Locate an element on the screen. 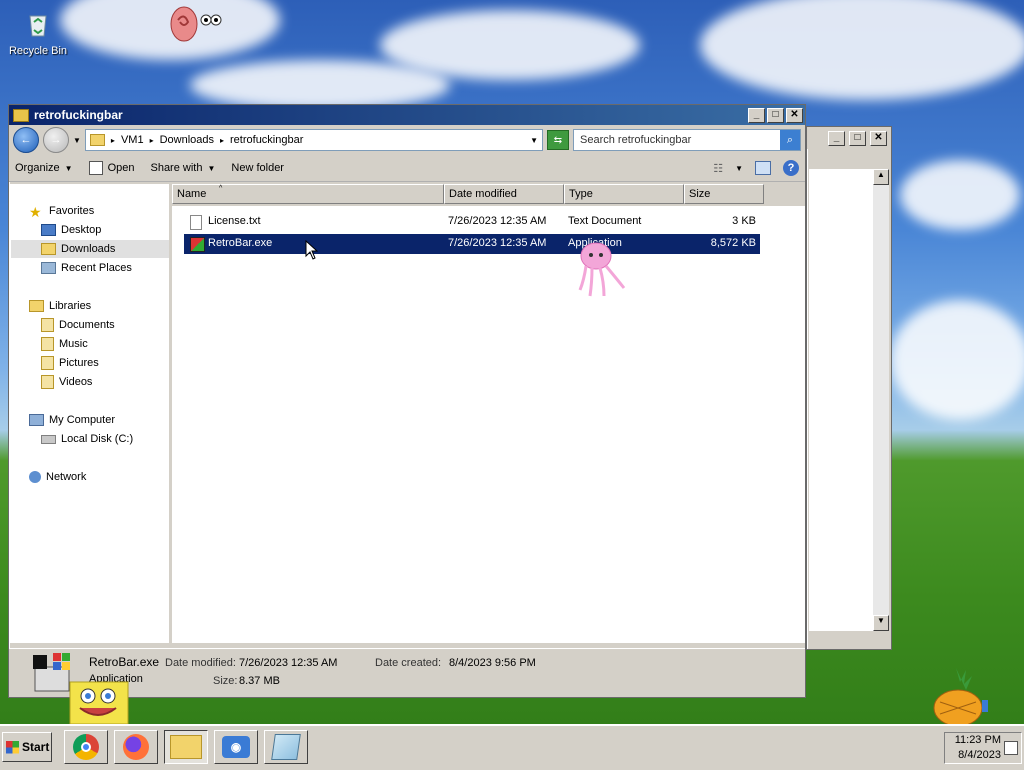 The height and width of the screenshot is (770, 1024). file-size: 3 KB is located at coordinates (744, 221).